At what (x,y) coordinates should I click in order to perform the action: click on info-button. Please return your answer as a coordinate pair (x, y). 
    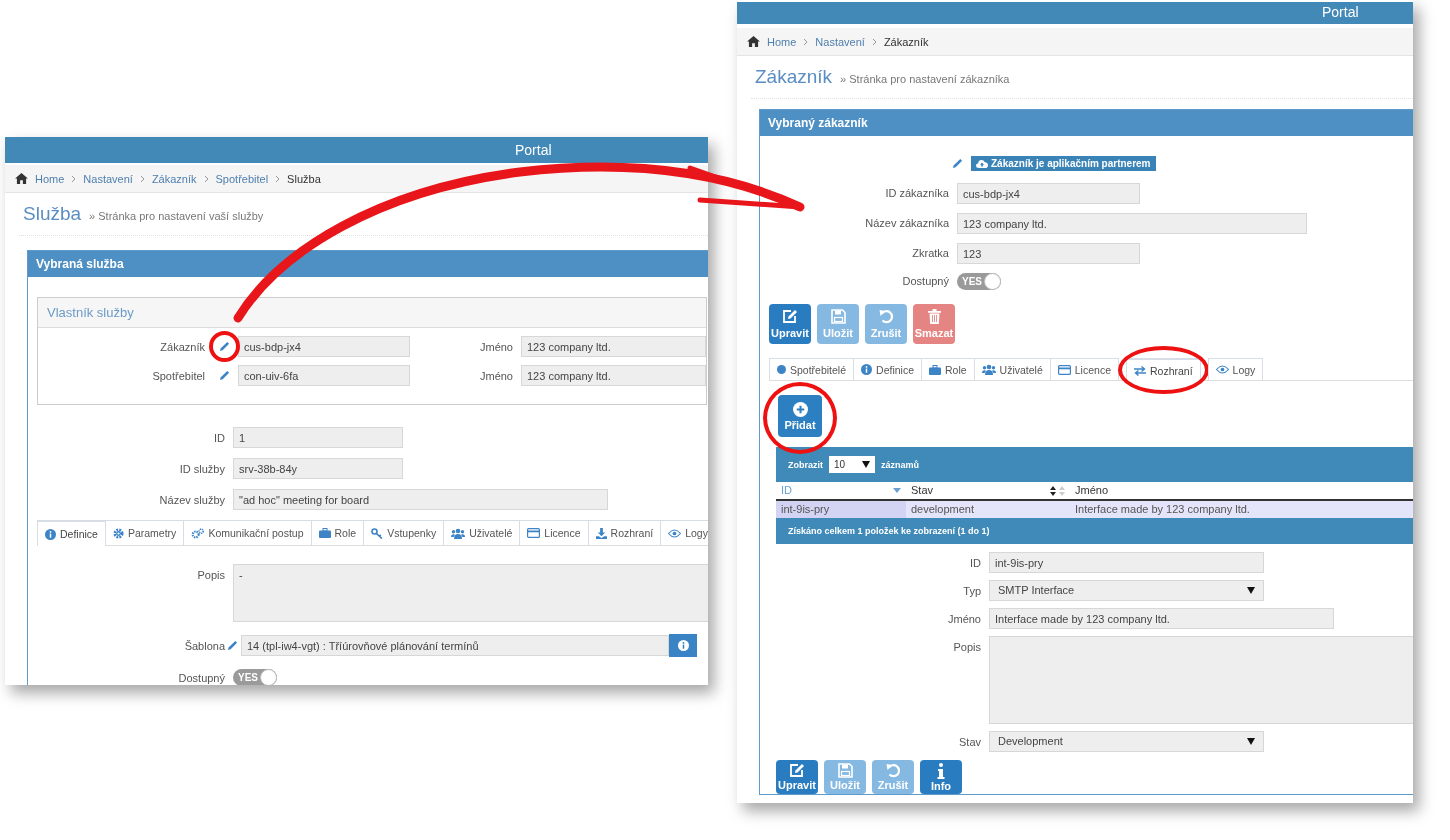
    Looking at the image, I should click on (683, 645).